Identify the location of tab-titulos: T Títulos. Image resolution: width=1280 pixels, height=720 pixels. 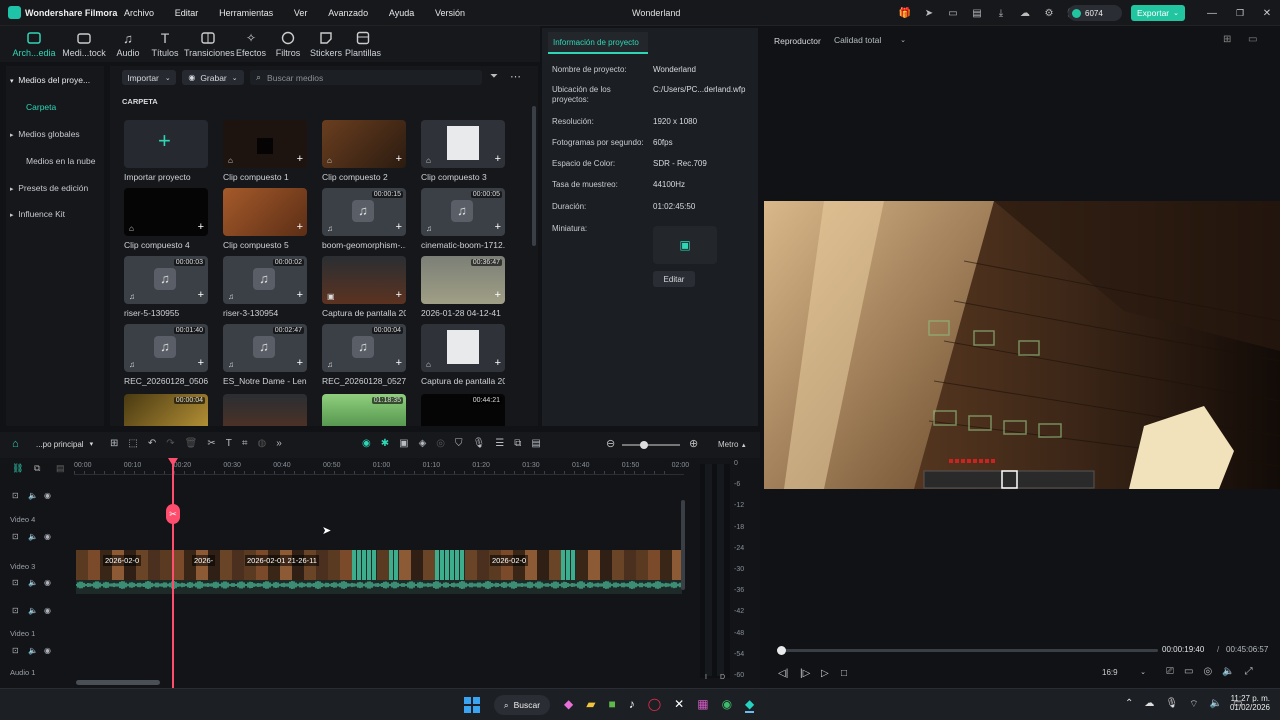
(165, 44).